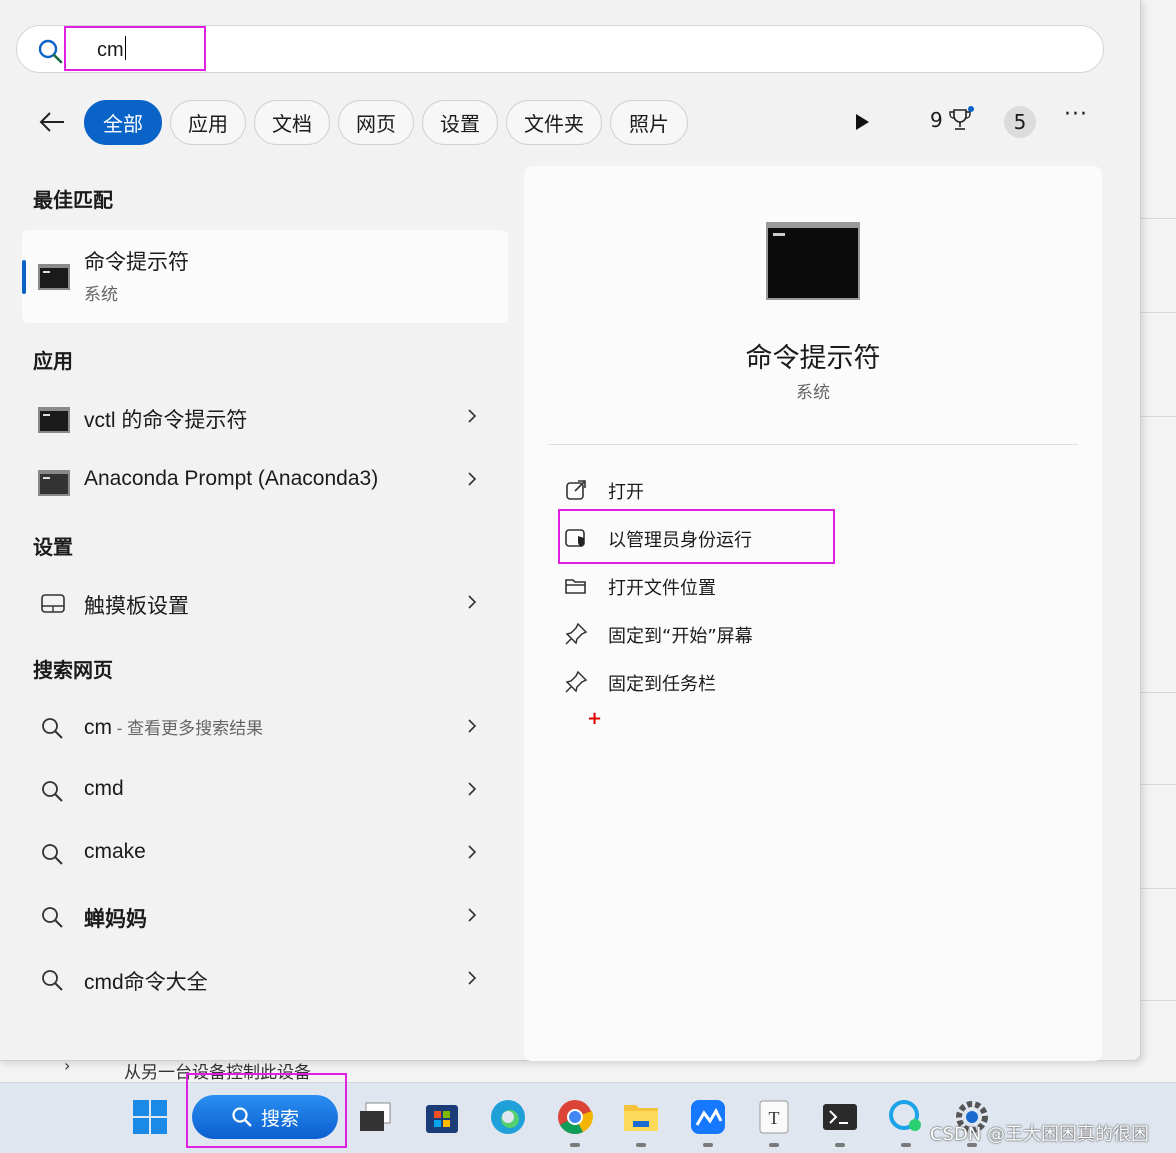  I want to click on best-match-item: 命令提示符 系统, so click(265, 276).